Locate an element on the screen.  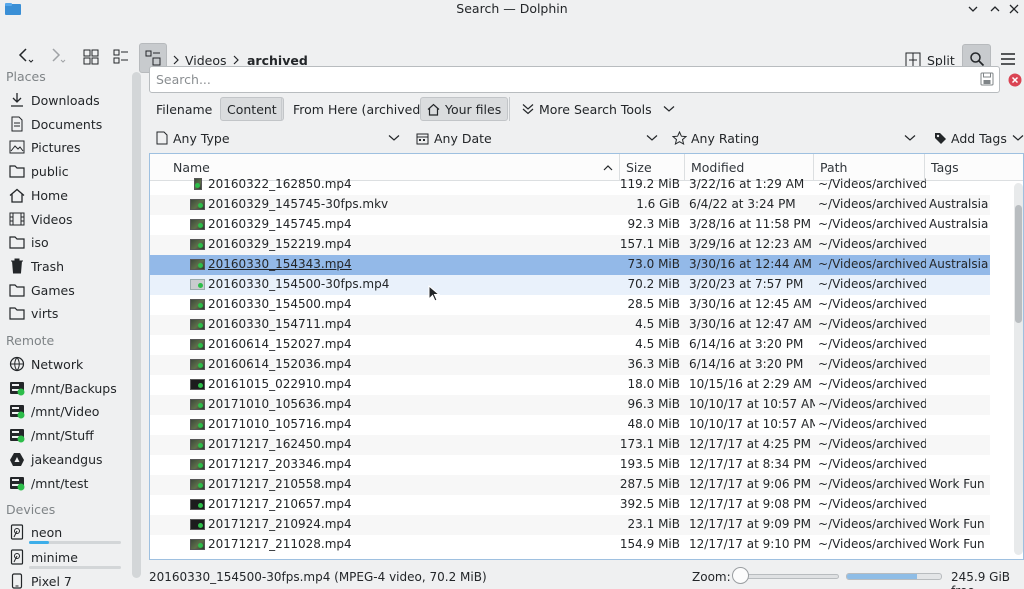
file-list-scrollbar is located at coordinates (1018, 369).